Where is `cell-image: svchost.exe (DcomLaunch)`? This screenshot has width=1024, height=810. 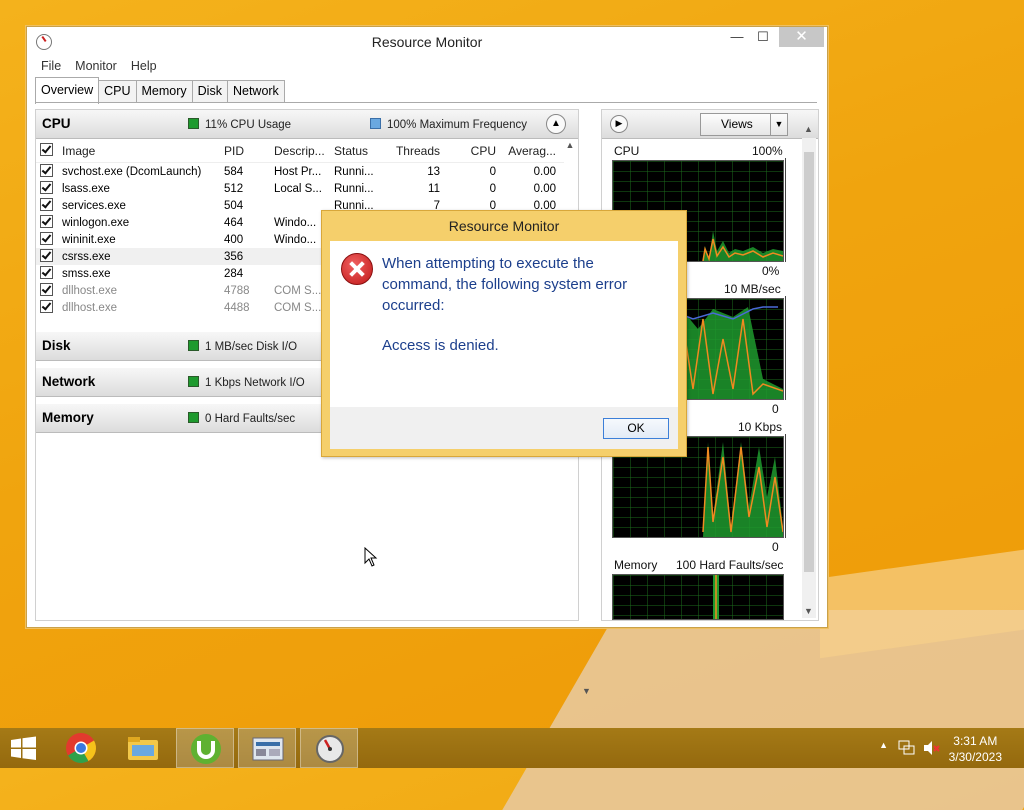 cell-image: svchost.exe (DcomLaunch) is located at coordinates (132, 171).